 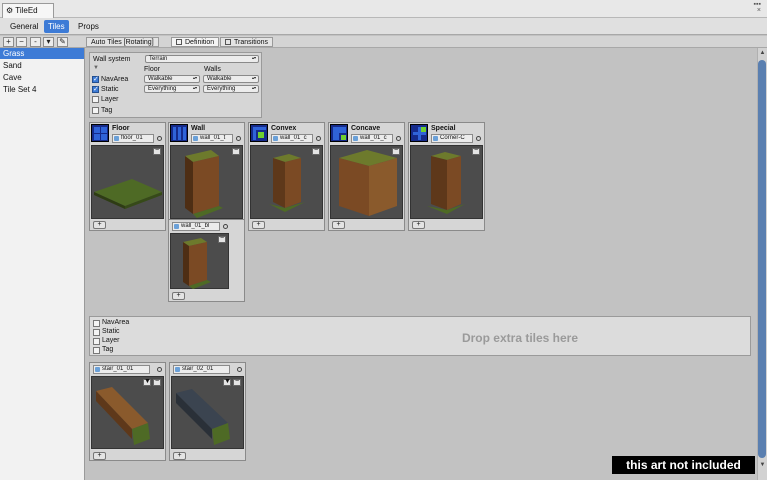 I want to click on concave-picker-icon, so click(x=398, y=138).